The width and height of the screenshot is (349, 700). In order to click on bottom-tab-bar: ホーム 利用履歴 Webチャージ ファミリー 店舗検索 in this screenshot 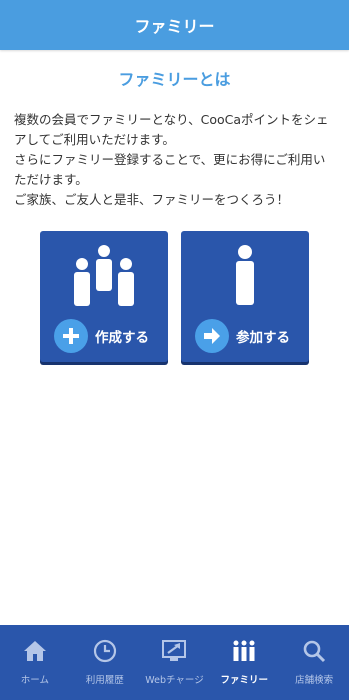, I will do `click(174, 662)`.